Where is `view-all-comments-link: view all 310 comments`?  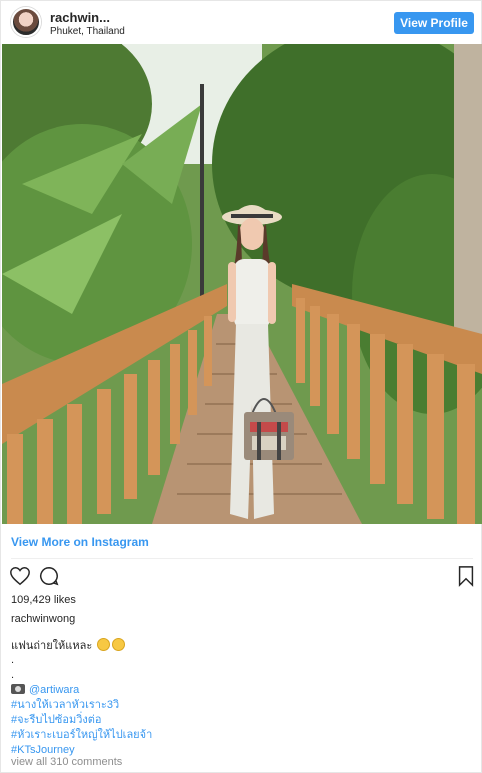
view-all-comments-link: view all 310 comments is located at coordinates (66, 762).